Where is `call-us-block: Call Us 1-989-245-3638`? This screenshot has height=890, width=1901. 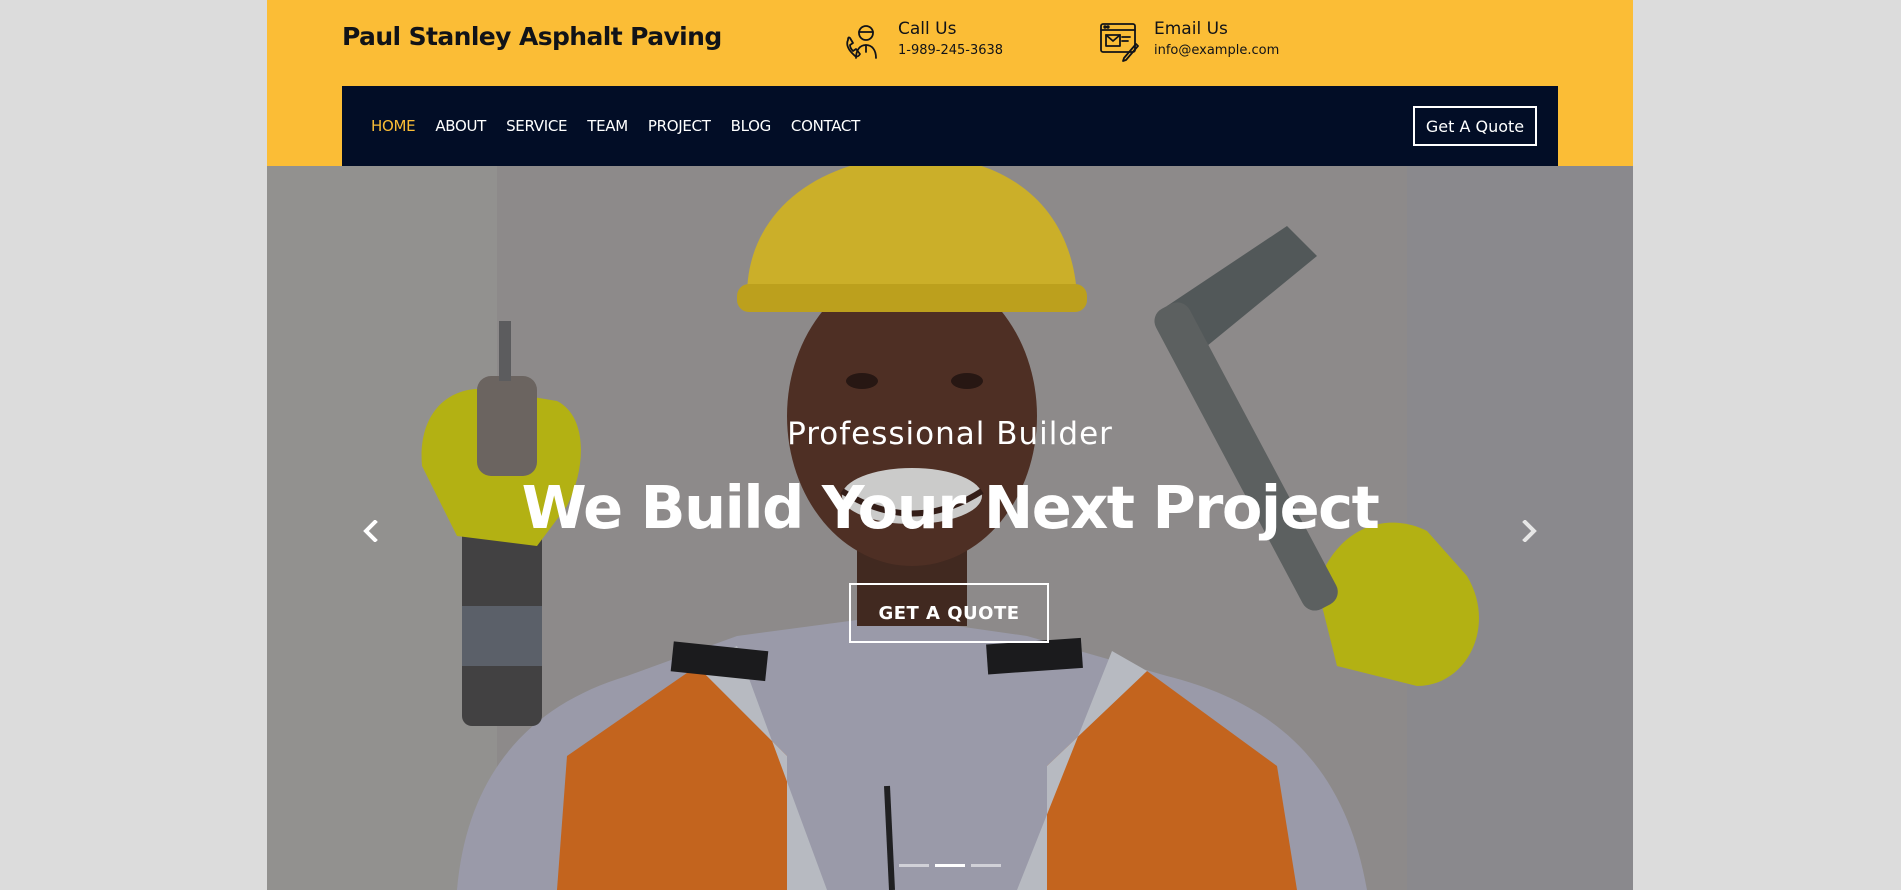
call-us-block: Call Us 1-989-245-3638 is located at coordinates (922, 40).